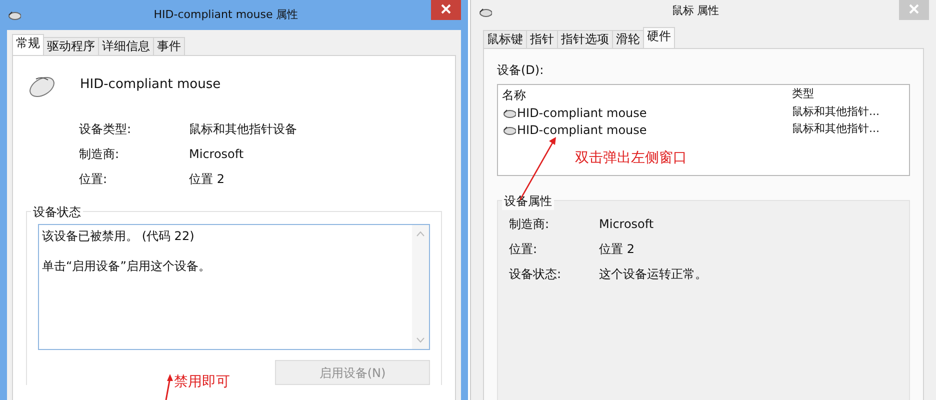 This screenshot has height=400, width=936. I want to click on tab: 驱动程序, so click(71, 46).